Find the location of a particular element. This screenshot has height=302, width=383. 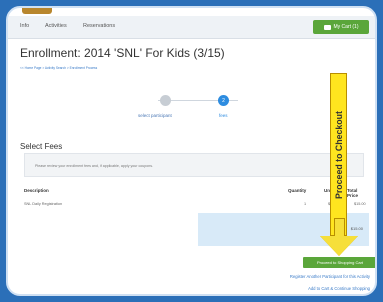

logo is located at coordinates (37, 11).